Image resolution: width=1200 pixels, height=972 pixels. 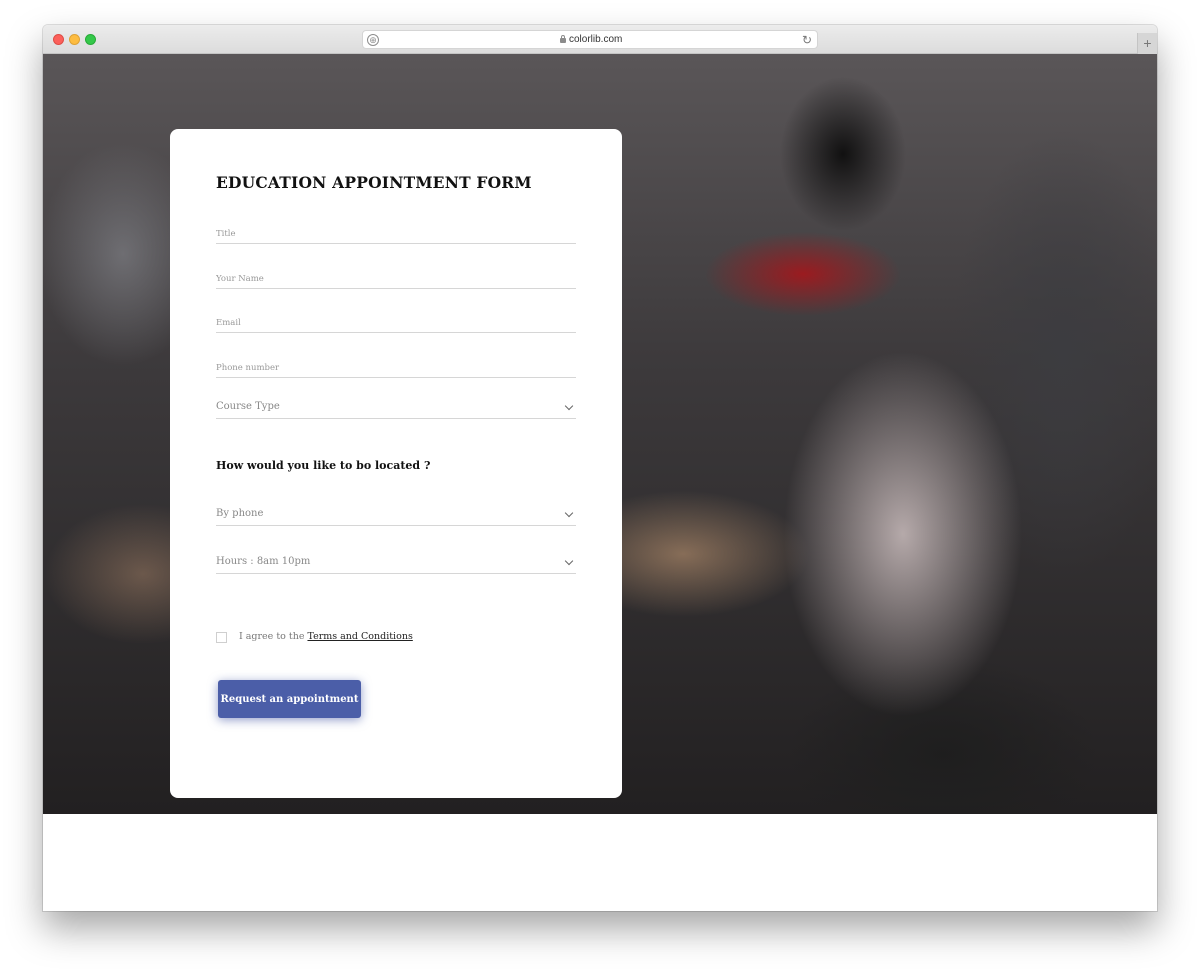 What do you see at coordinates (596, 39) in the screenshot?
I see `url-text: colorlib.com` at bounding box center [596, 39].